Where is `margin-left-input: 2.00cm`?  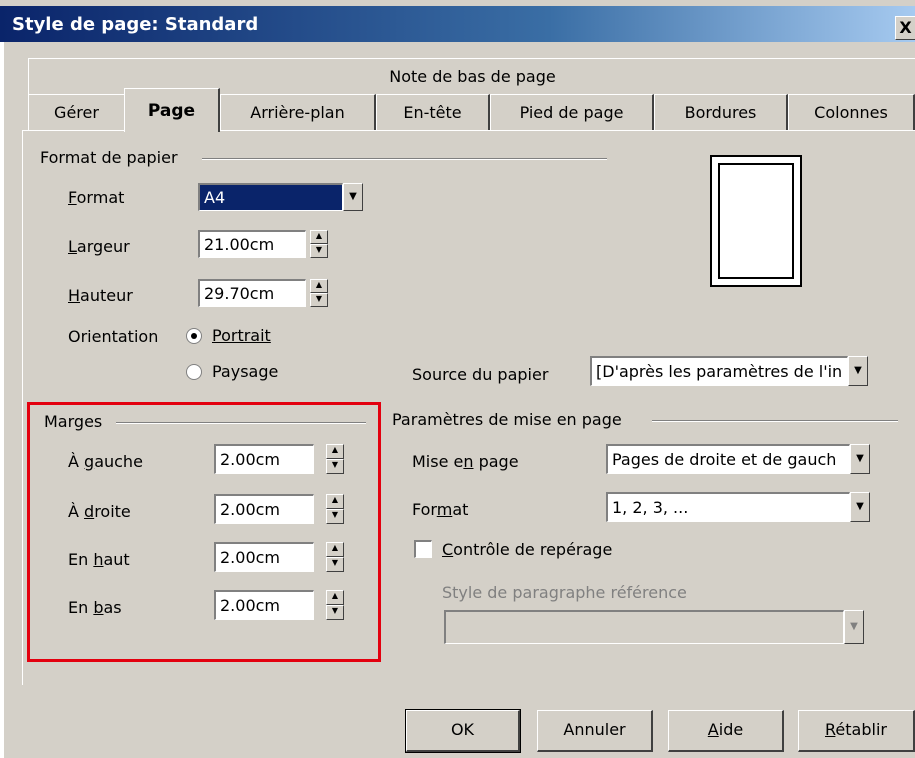 margin-left-input: 2.00cm is located at coordinates (264, 459).